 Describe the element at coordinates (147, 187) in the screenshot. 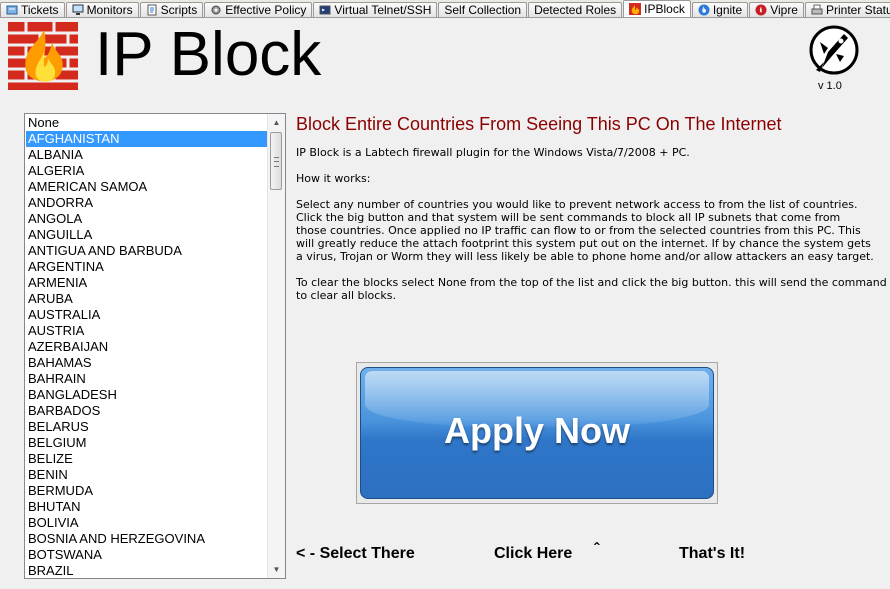

I see `list-item: AMERICAN SAMOA` at that location.